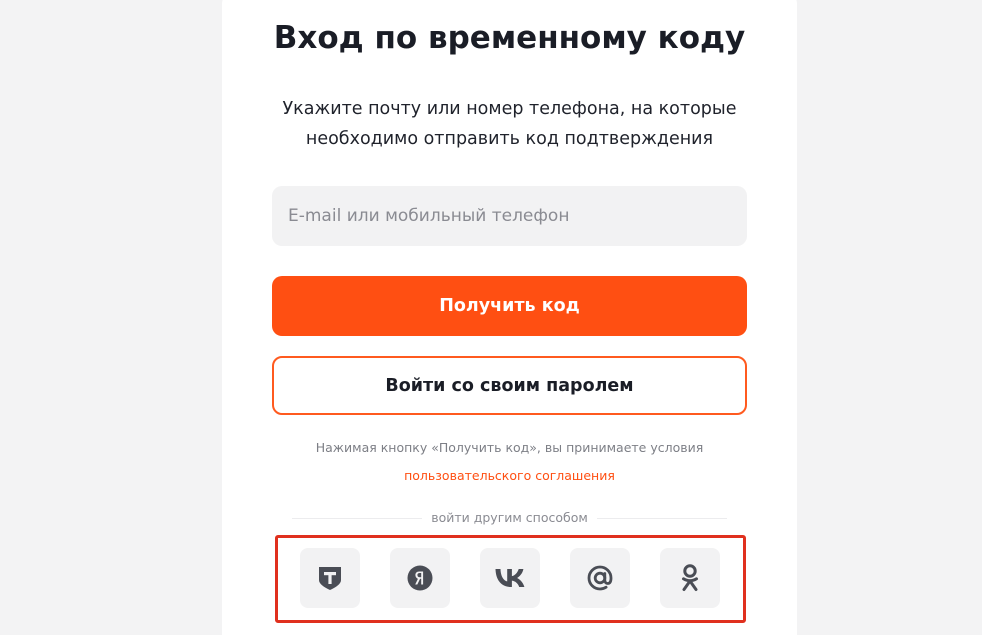 The image size is (982, 635). I want to click on page-title: Вход по временному коду, so click(509, 38).